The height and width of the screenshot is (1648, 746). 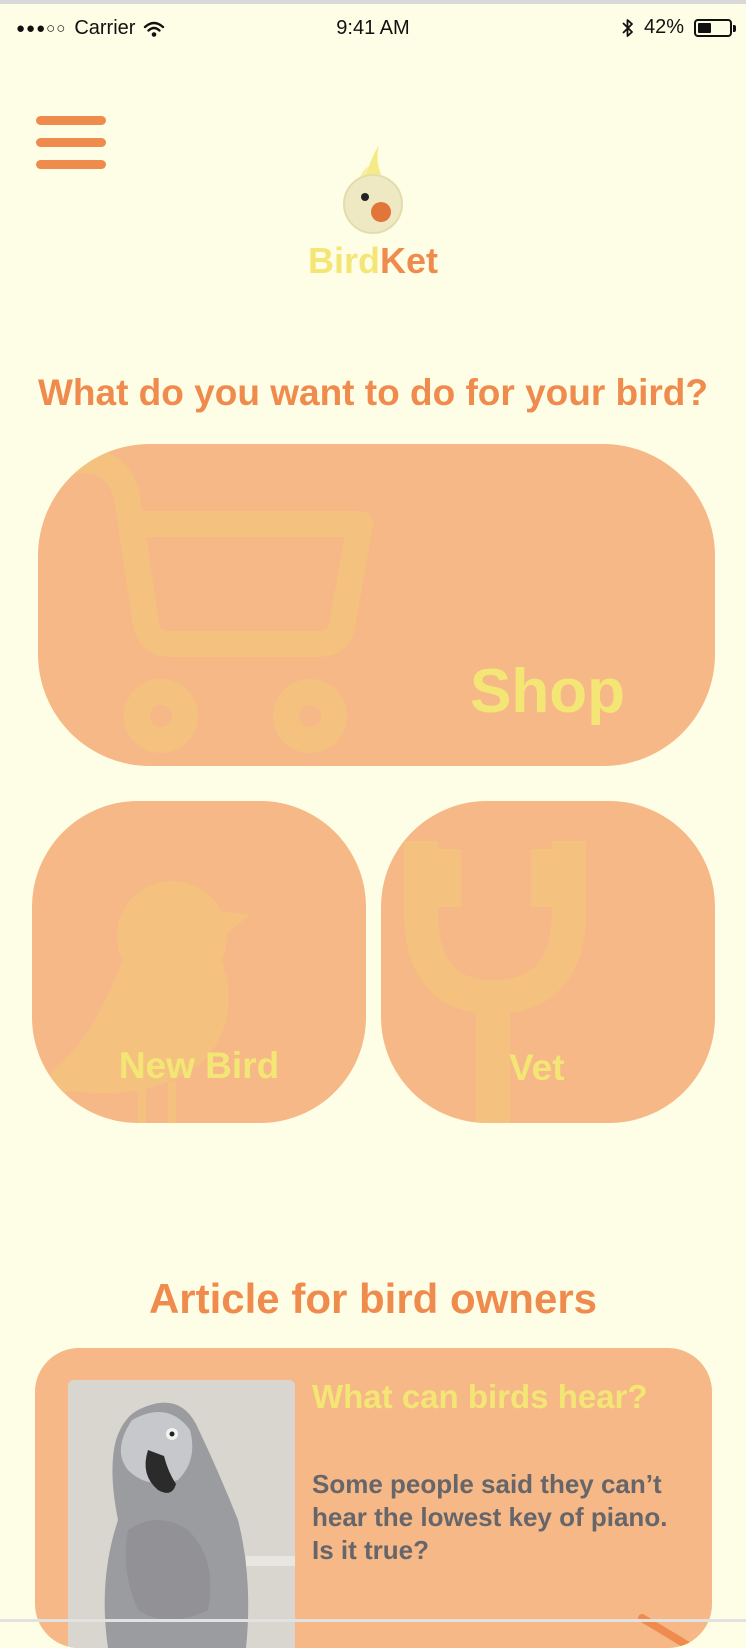 What do you see at coordinates (547, 691) in the screenshot?
I see `shop-label: Shop` at bounding box center [547, 691].